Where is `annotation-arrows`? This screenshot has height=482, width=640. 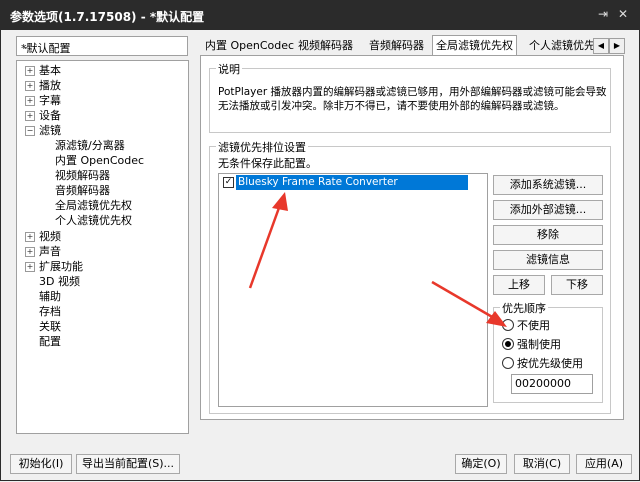 annotation-arrows is located at coordinates (377, 259).